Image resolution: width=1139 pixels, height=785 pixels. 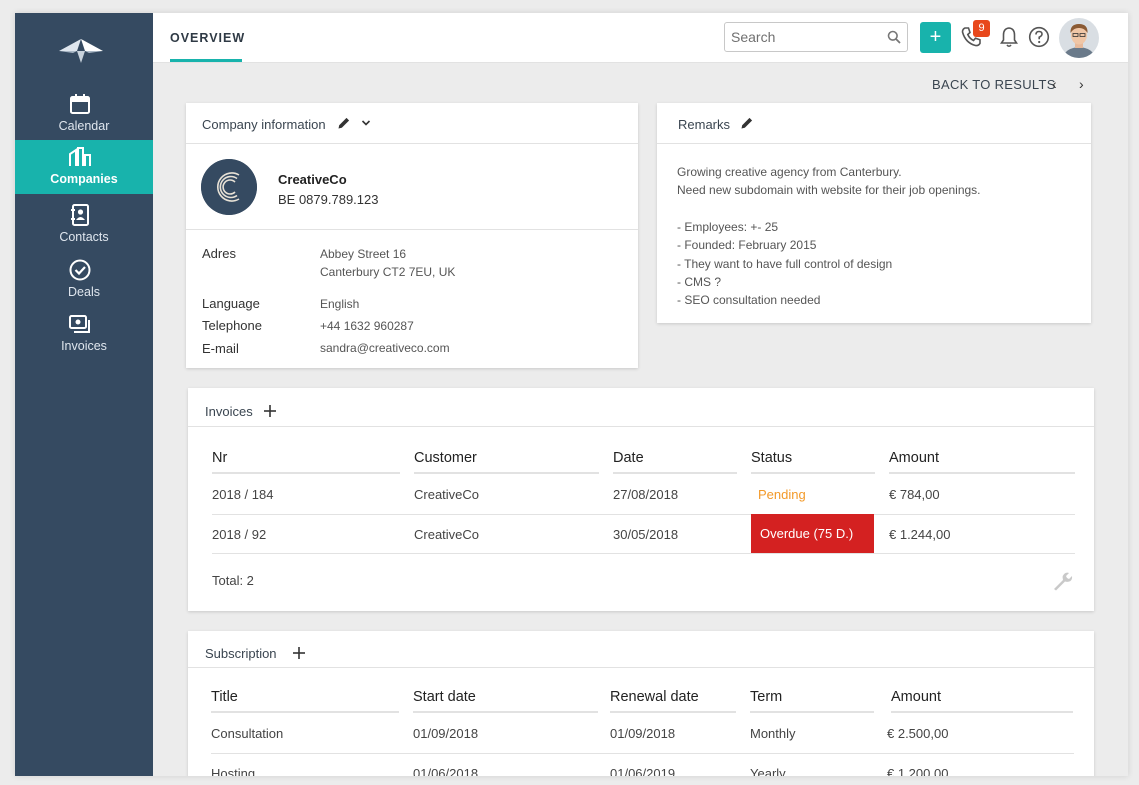 What do you see at coordinates (874, 123) in the screenshot?
I see `card-header: Remarks` at bounding box center [874, 123].